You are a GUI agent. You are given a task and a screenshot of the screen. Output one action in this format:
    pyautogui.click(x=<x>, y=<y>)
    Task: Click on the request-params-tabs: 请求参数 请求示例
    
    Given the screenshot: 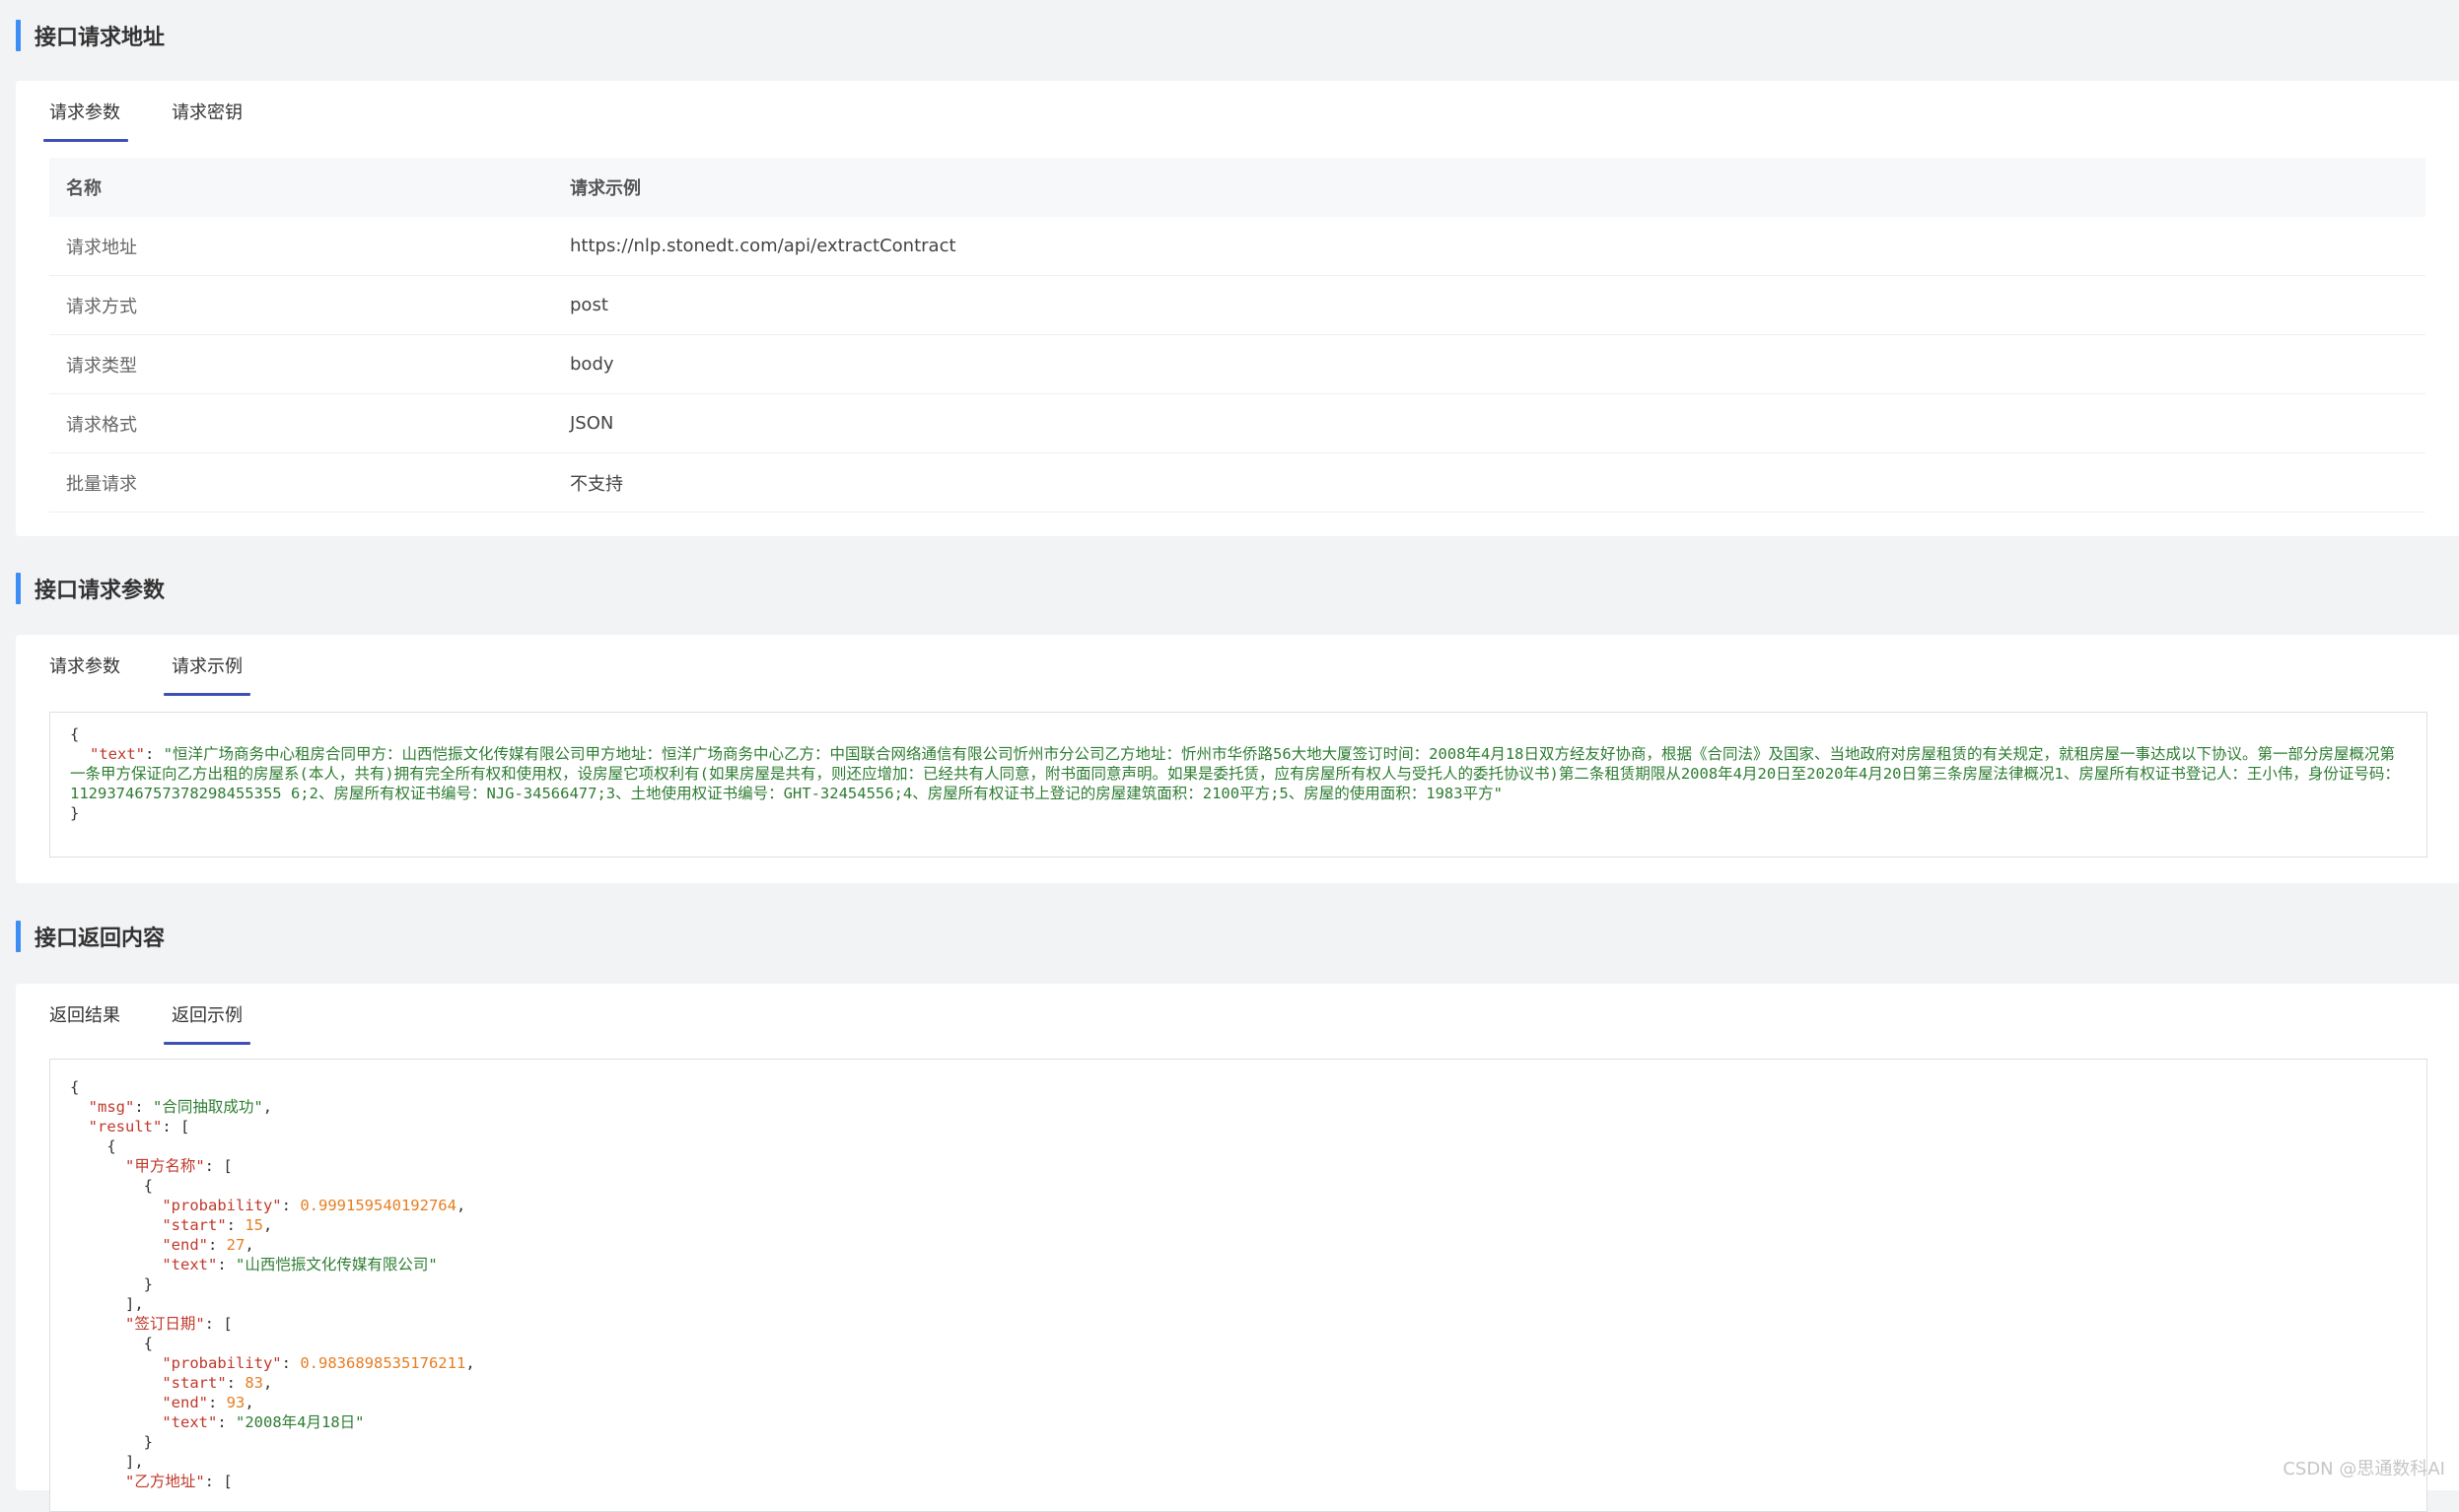 What is the action you would take?
    pyautogui.click(x=167, y=665)
    